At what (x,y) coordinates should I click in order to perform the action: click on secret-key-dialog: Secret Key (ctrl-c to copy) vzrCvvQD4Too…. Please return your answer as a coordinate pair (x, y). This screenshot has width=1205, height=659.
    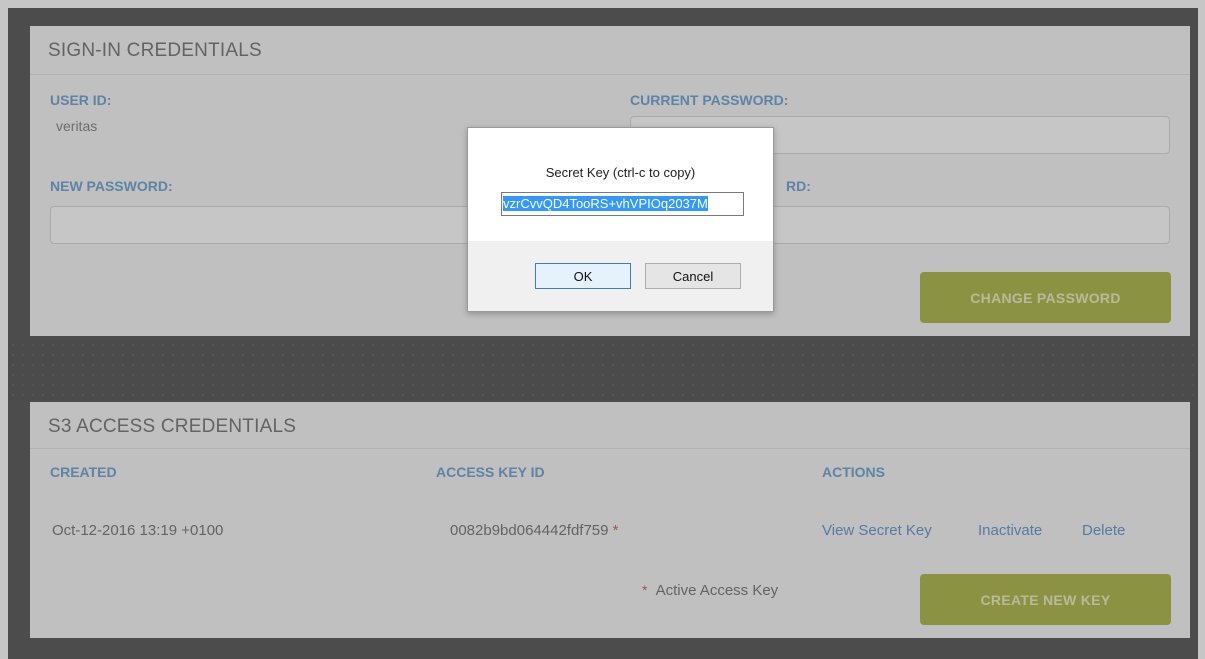
    Looking at the image, I should click on (620, 219).